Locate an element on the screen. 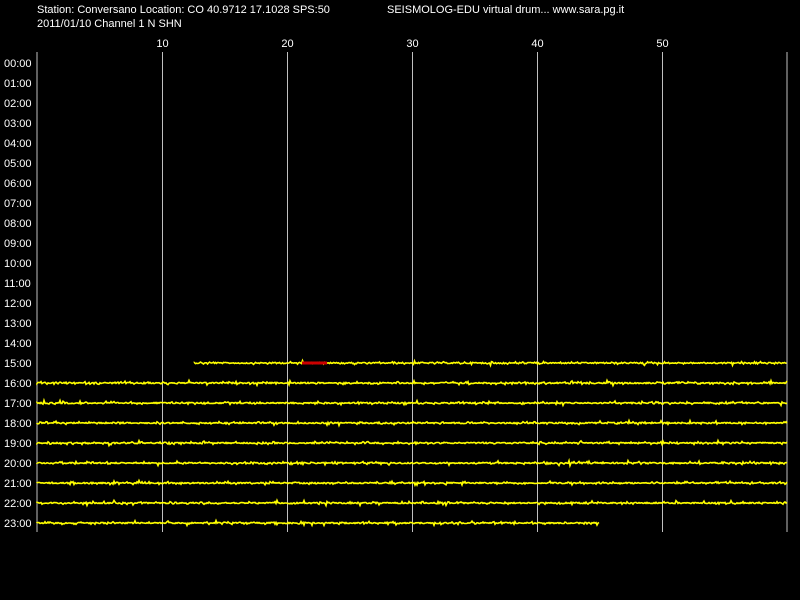 The image size is (800, 600). y-tick-label-1200: 12:00 is located at coordinates (18, 304).